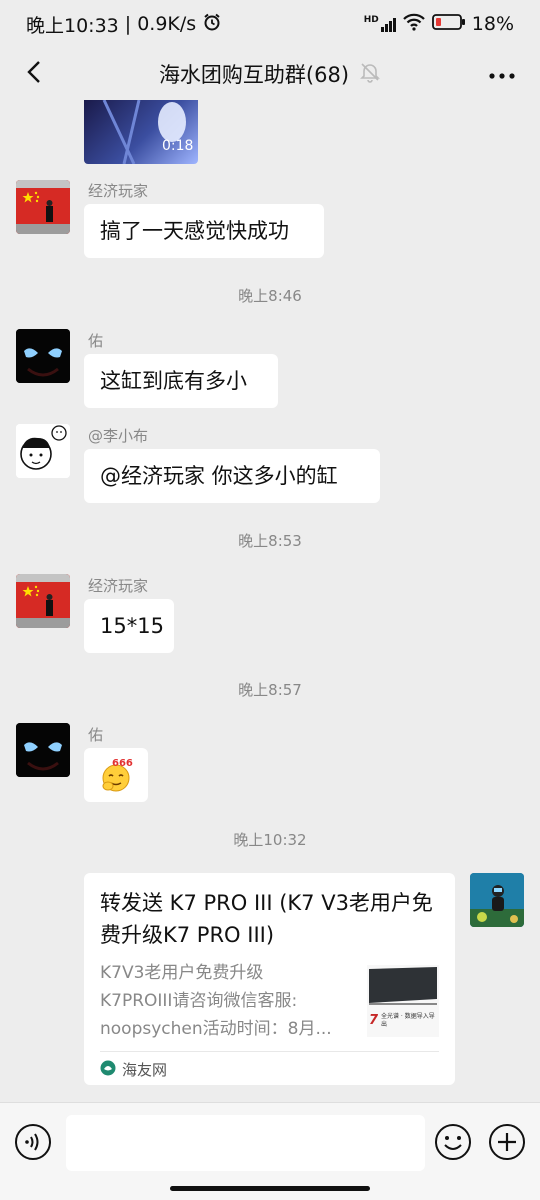  Describe the element at coordinates (270, 296) in the screenshot. I see `timestamp: 晚上8:46` at that location.